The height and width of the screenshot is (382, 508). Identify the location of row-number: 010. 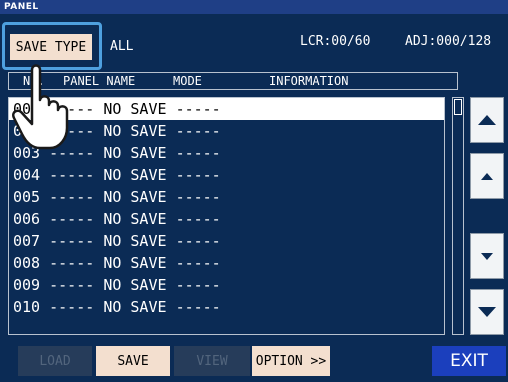
(27, 307).